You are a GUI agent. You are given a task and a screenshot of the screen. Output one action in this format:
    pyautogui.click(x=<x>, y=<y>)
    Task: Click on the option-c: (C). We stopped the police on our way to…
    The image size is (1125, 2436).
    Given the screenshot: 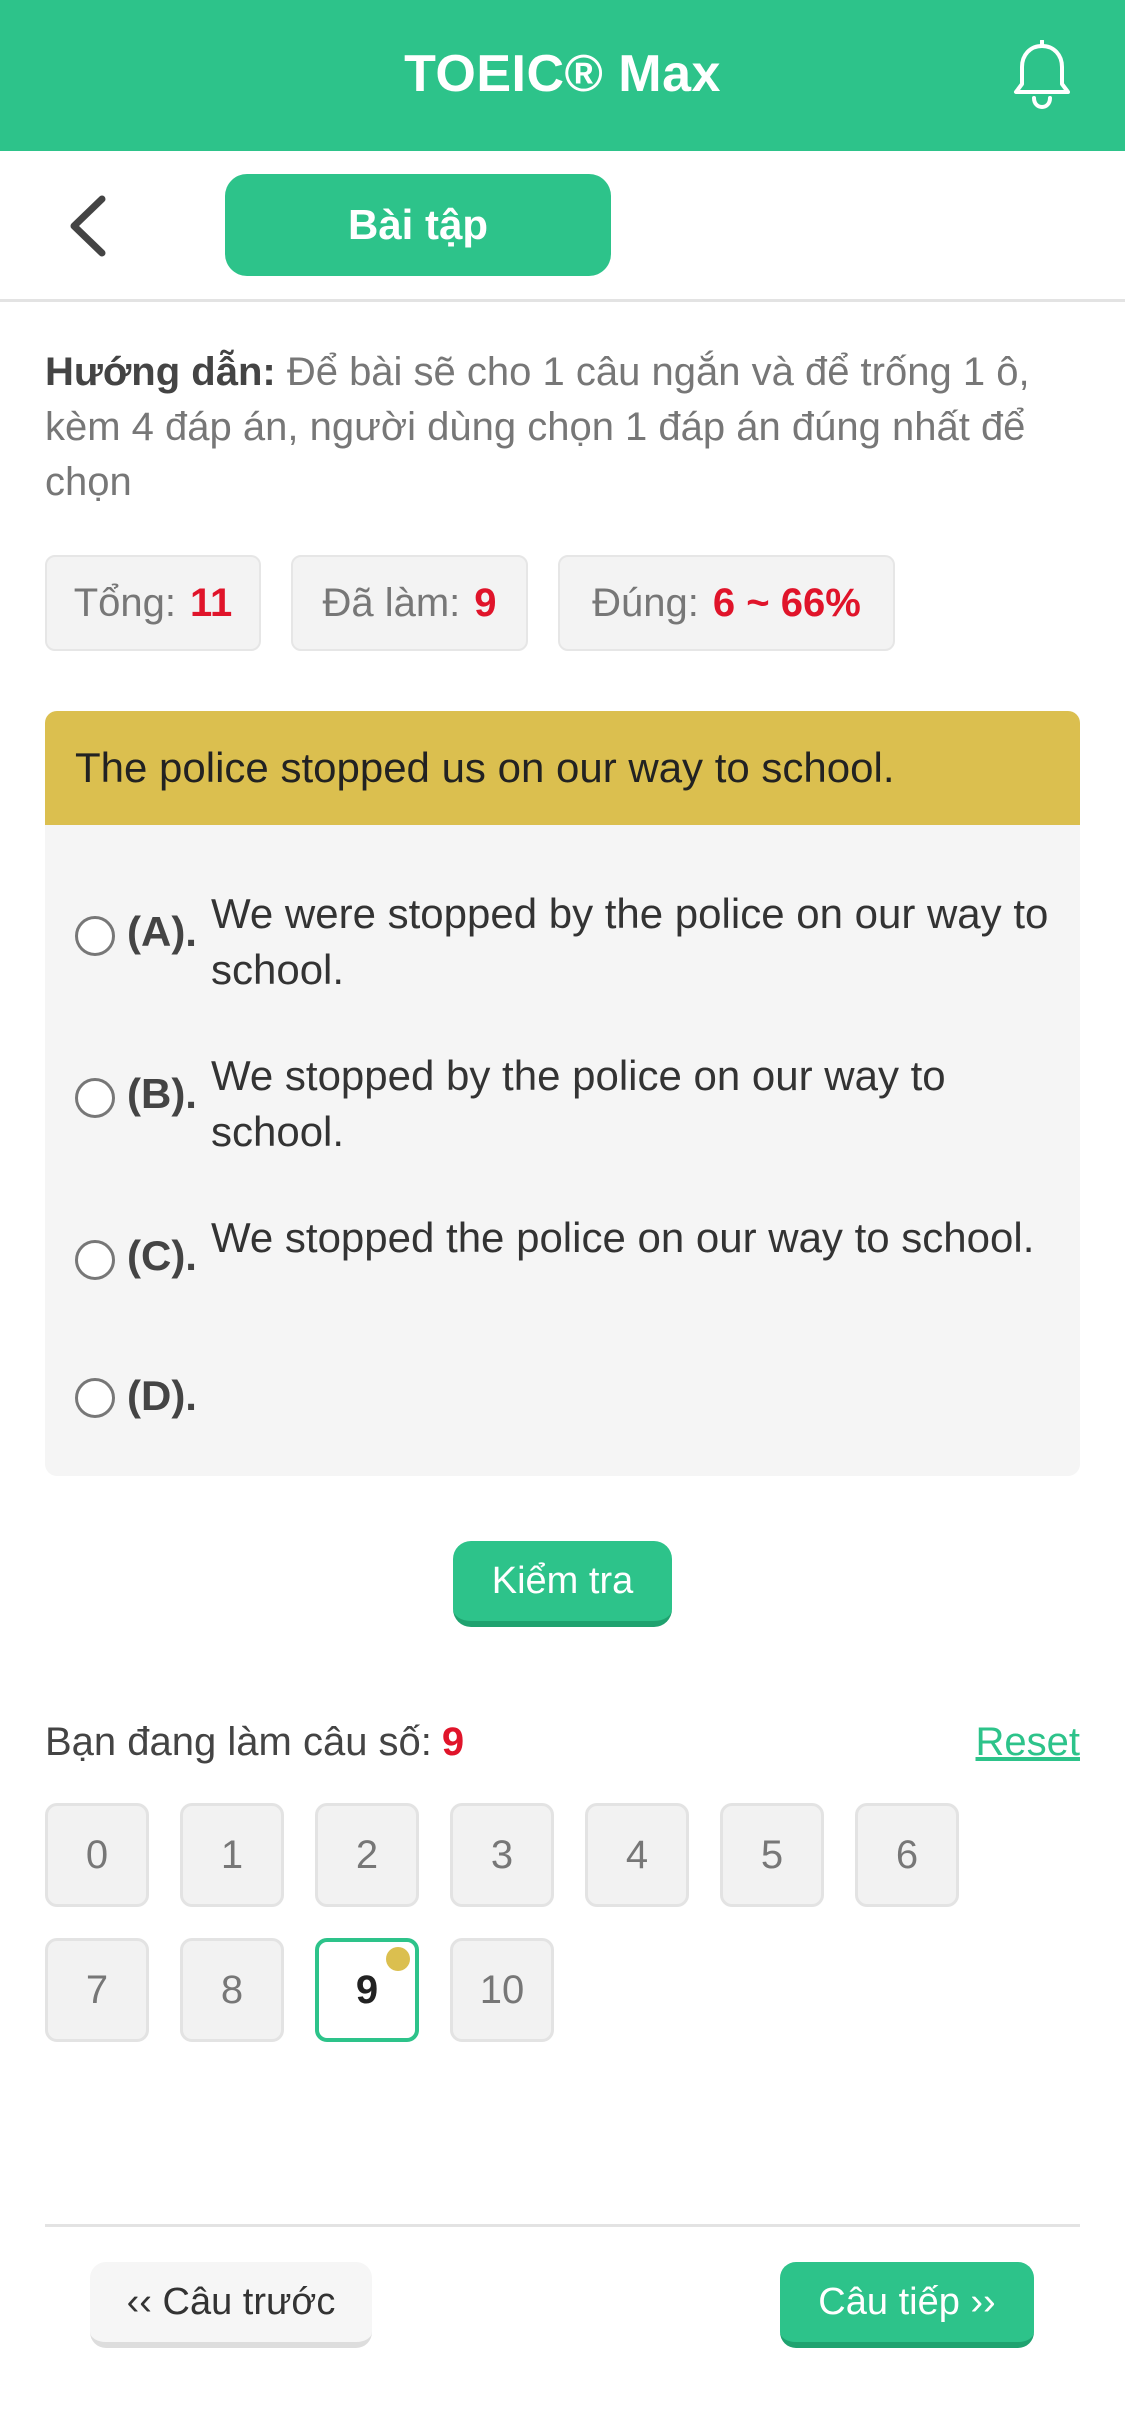 What is the action you would take?
    pyautogui.click(x=575, y=1245)
    